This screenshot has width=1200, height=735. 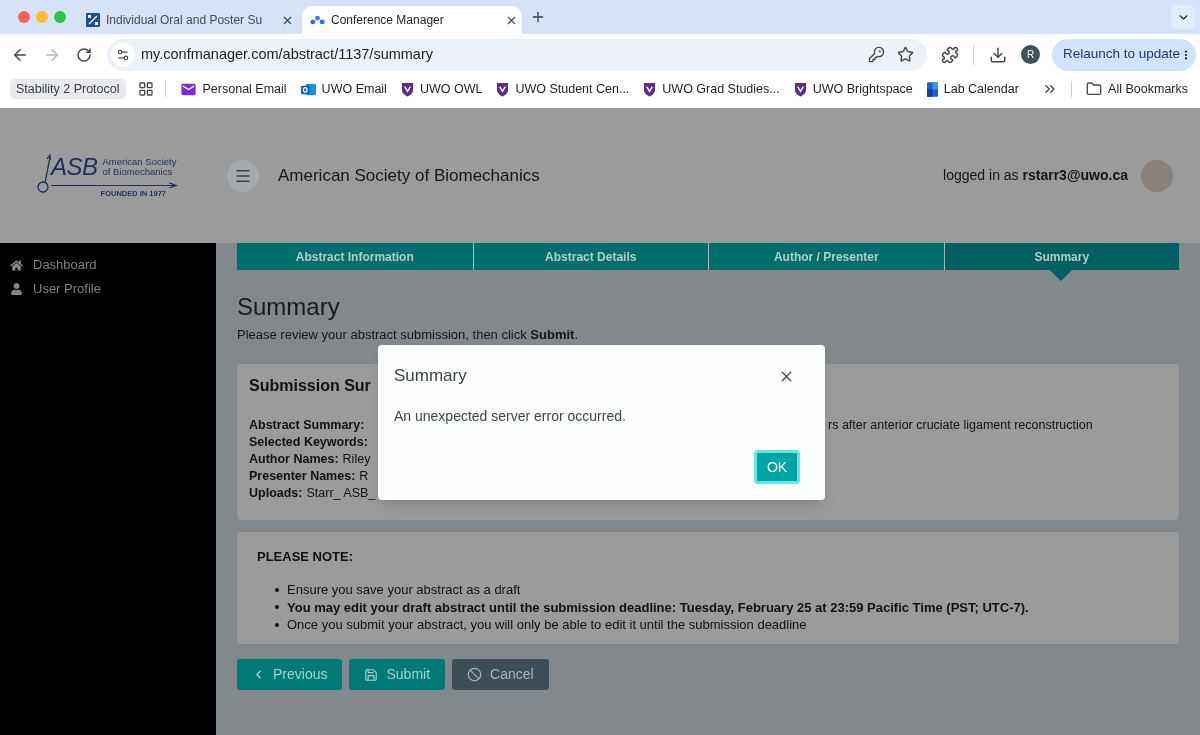 I want to click on browser-tab: Conference Manager, so click(x=412, y=20).